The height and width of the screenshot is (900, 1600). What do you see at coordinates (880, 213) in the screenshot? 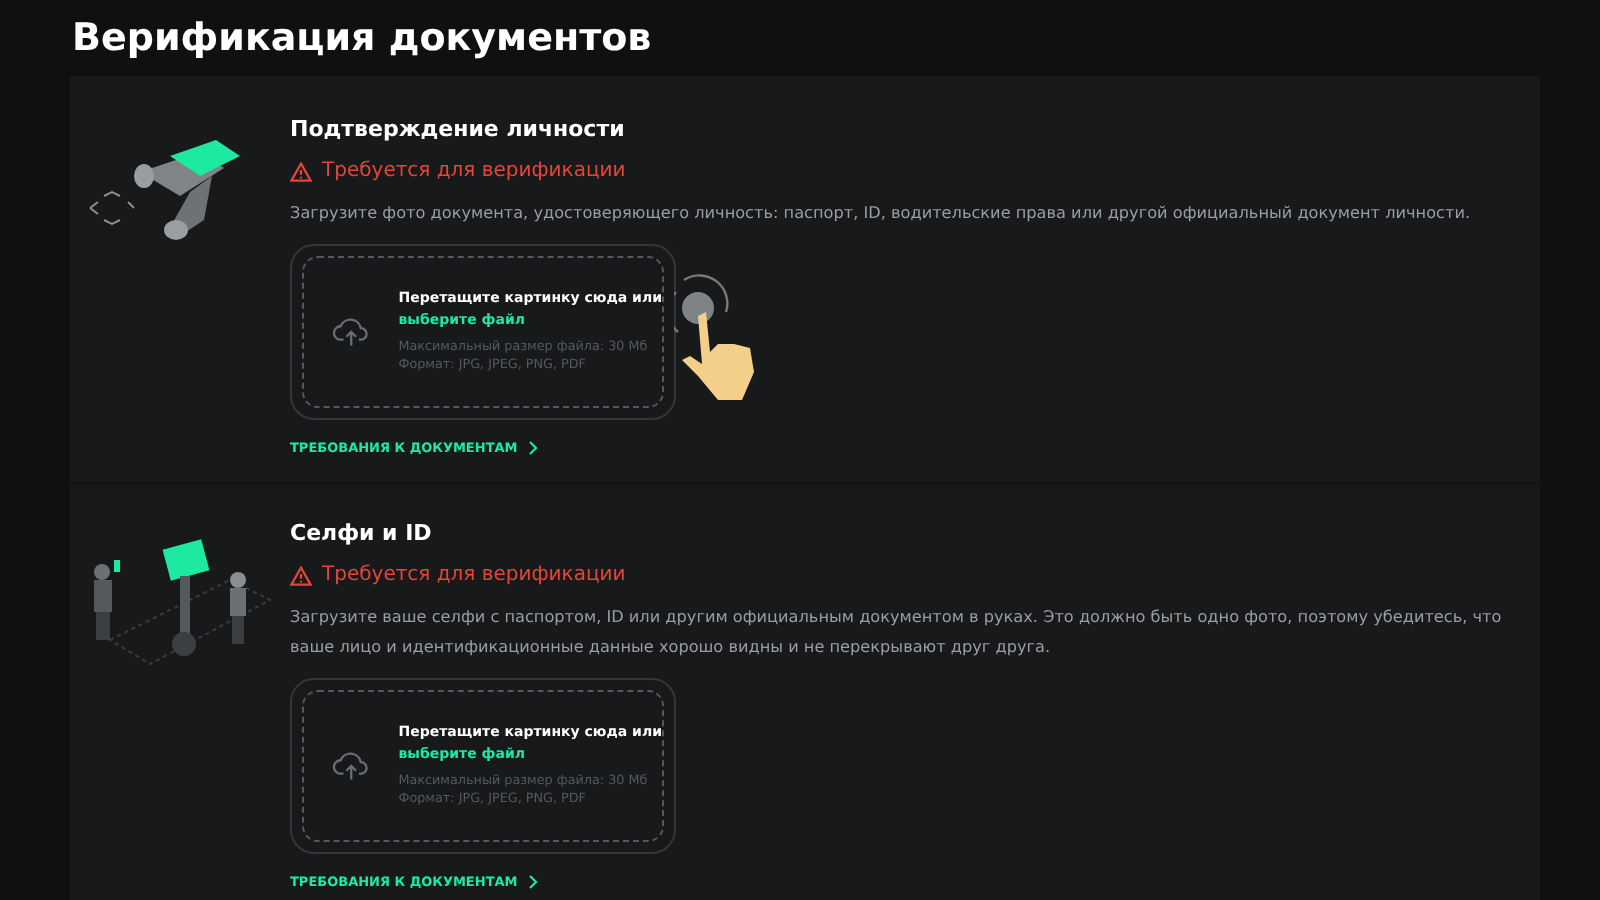
I see `section-description: Загрузите фото документа, удостоверяющего личность: паспорт, ID, водительские права или другой официальный документ личности.` at bounding box center [880, 213].